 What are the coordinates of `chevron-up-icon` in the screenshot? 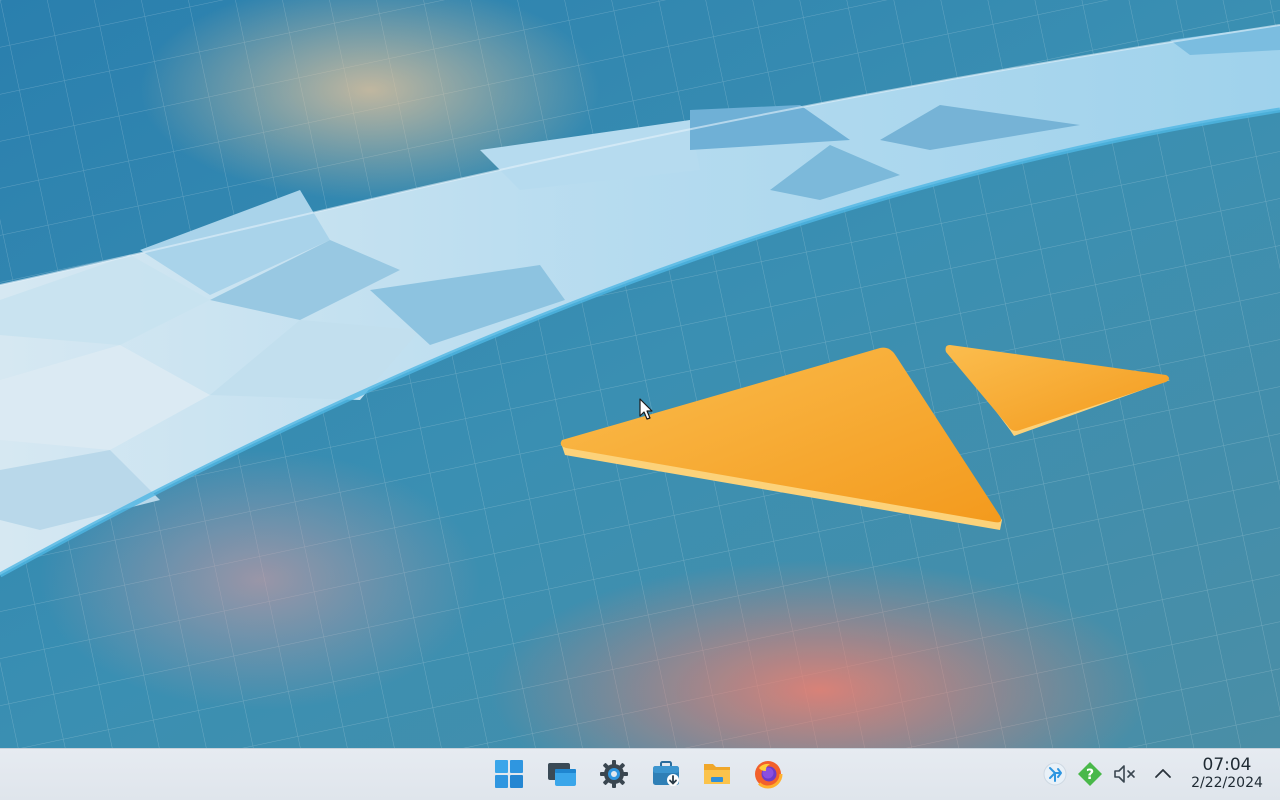 It's located at (1163, 773).